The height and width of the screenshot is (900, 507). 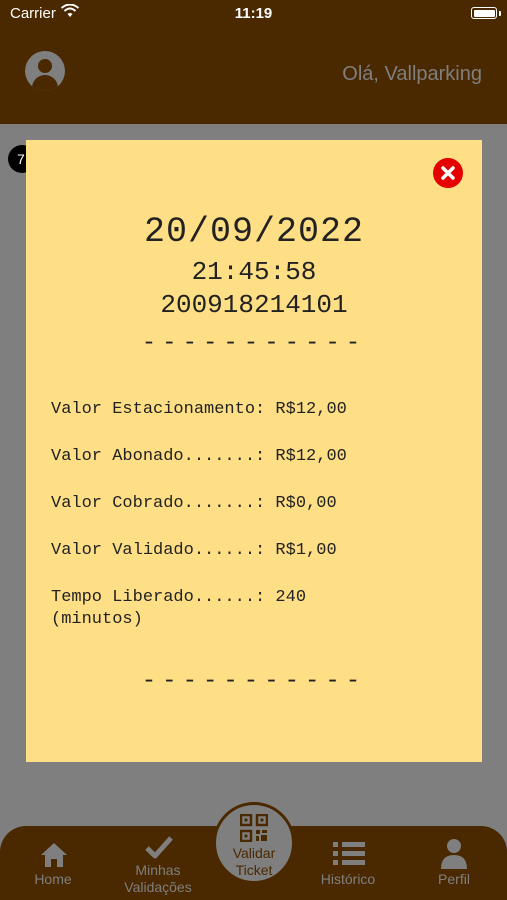 I want to click on greeting-text: Olá, Vallparking, so click(x=412, y=74).